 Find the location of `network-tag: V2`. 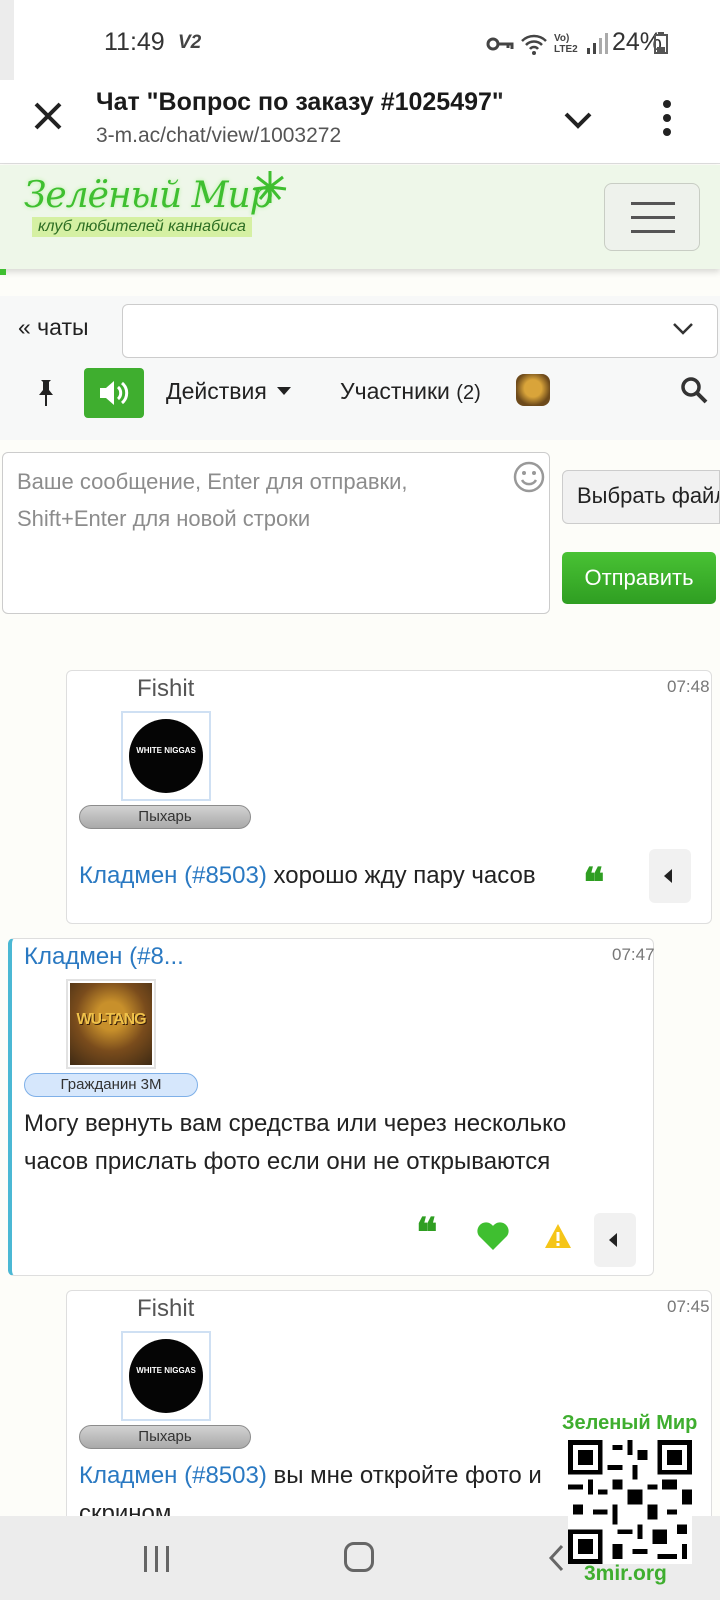

network-tag: V2 is located at coordinates (190, 42).